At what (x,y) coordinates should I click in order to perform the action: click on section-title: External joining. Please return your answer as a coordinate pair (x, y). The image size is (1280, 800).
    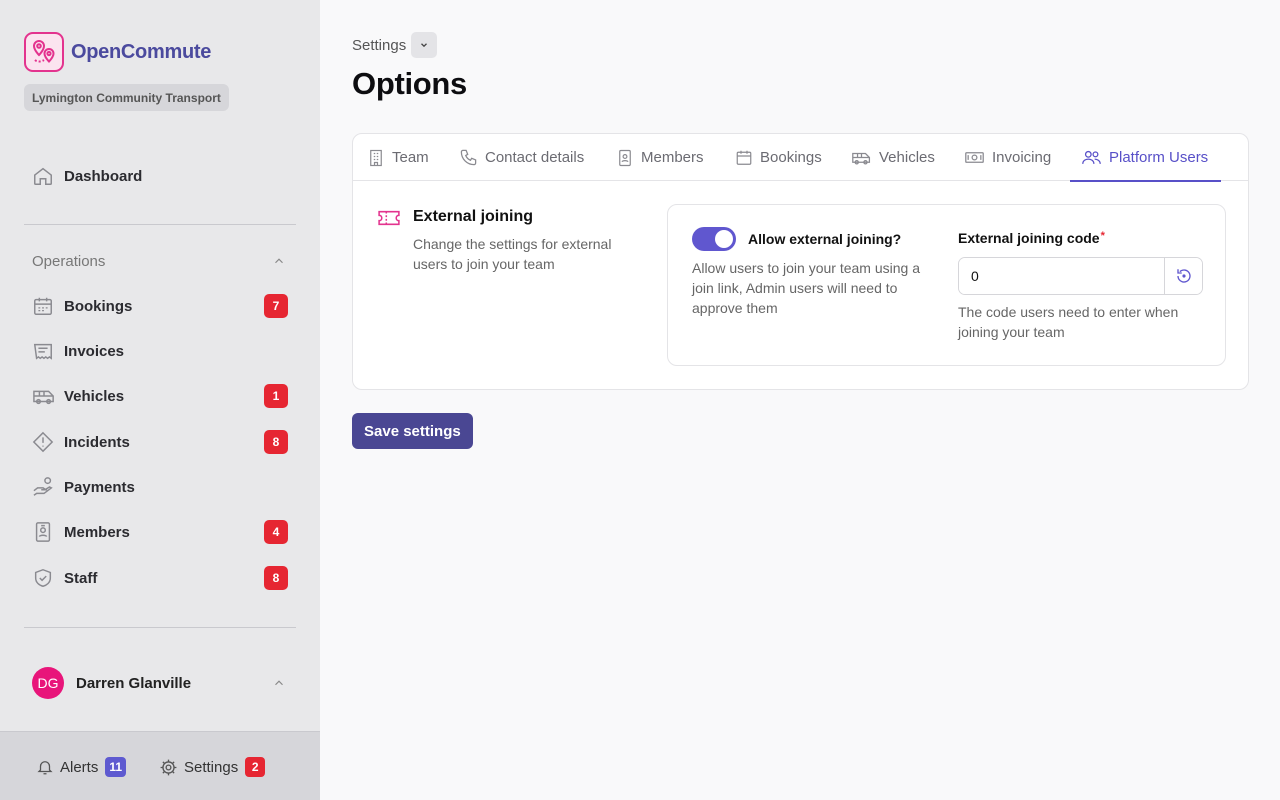
    Looking at the image, I should click on (473, 216).